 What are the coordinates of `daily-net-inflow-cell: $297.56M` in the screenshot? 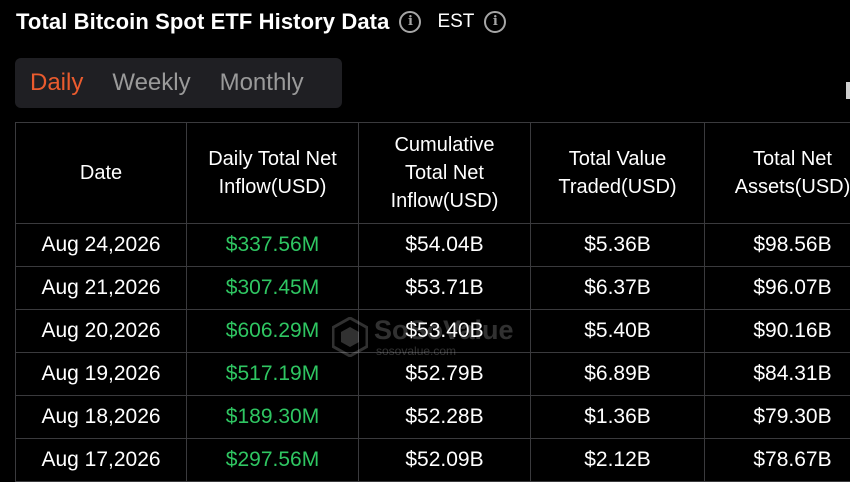 It's located at (272, 460).